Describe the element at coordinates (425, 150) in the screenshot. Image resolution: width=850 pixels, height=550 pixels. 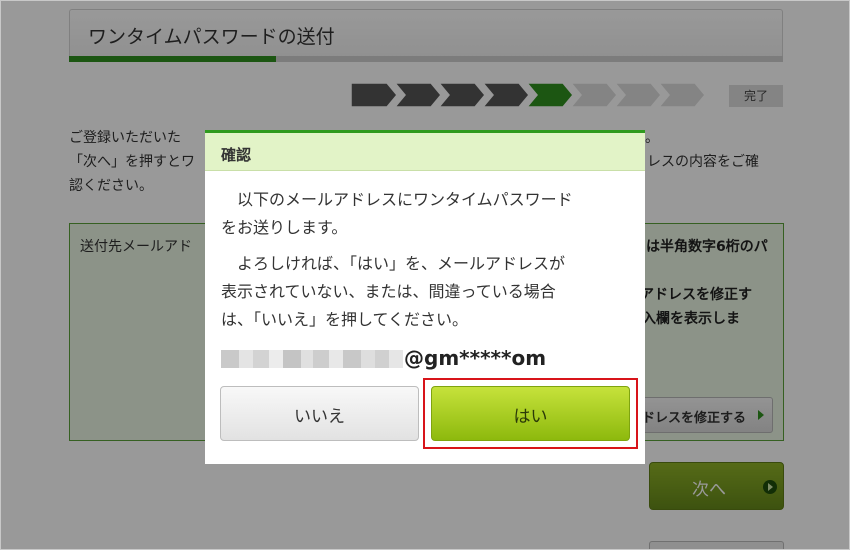
I see `dialog-header: 確認` at that location.